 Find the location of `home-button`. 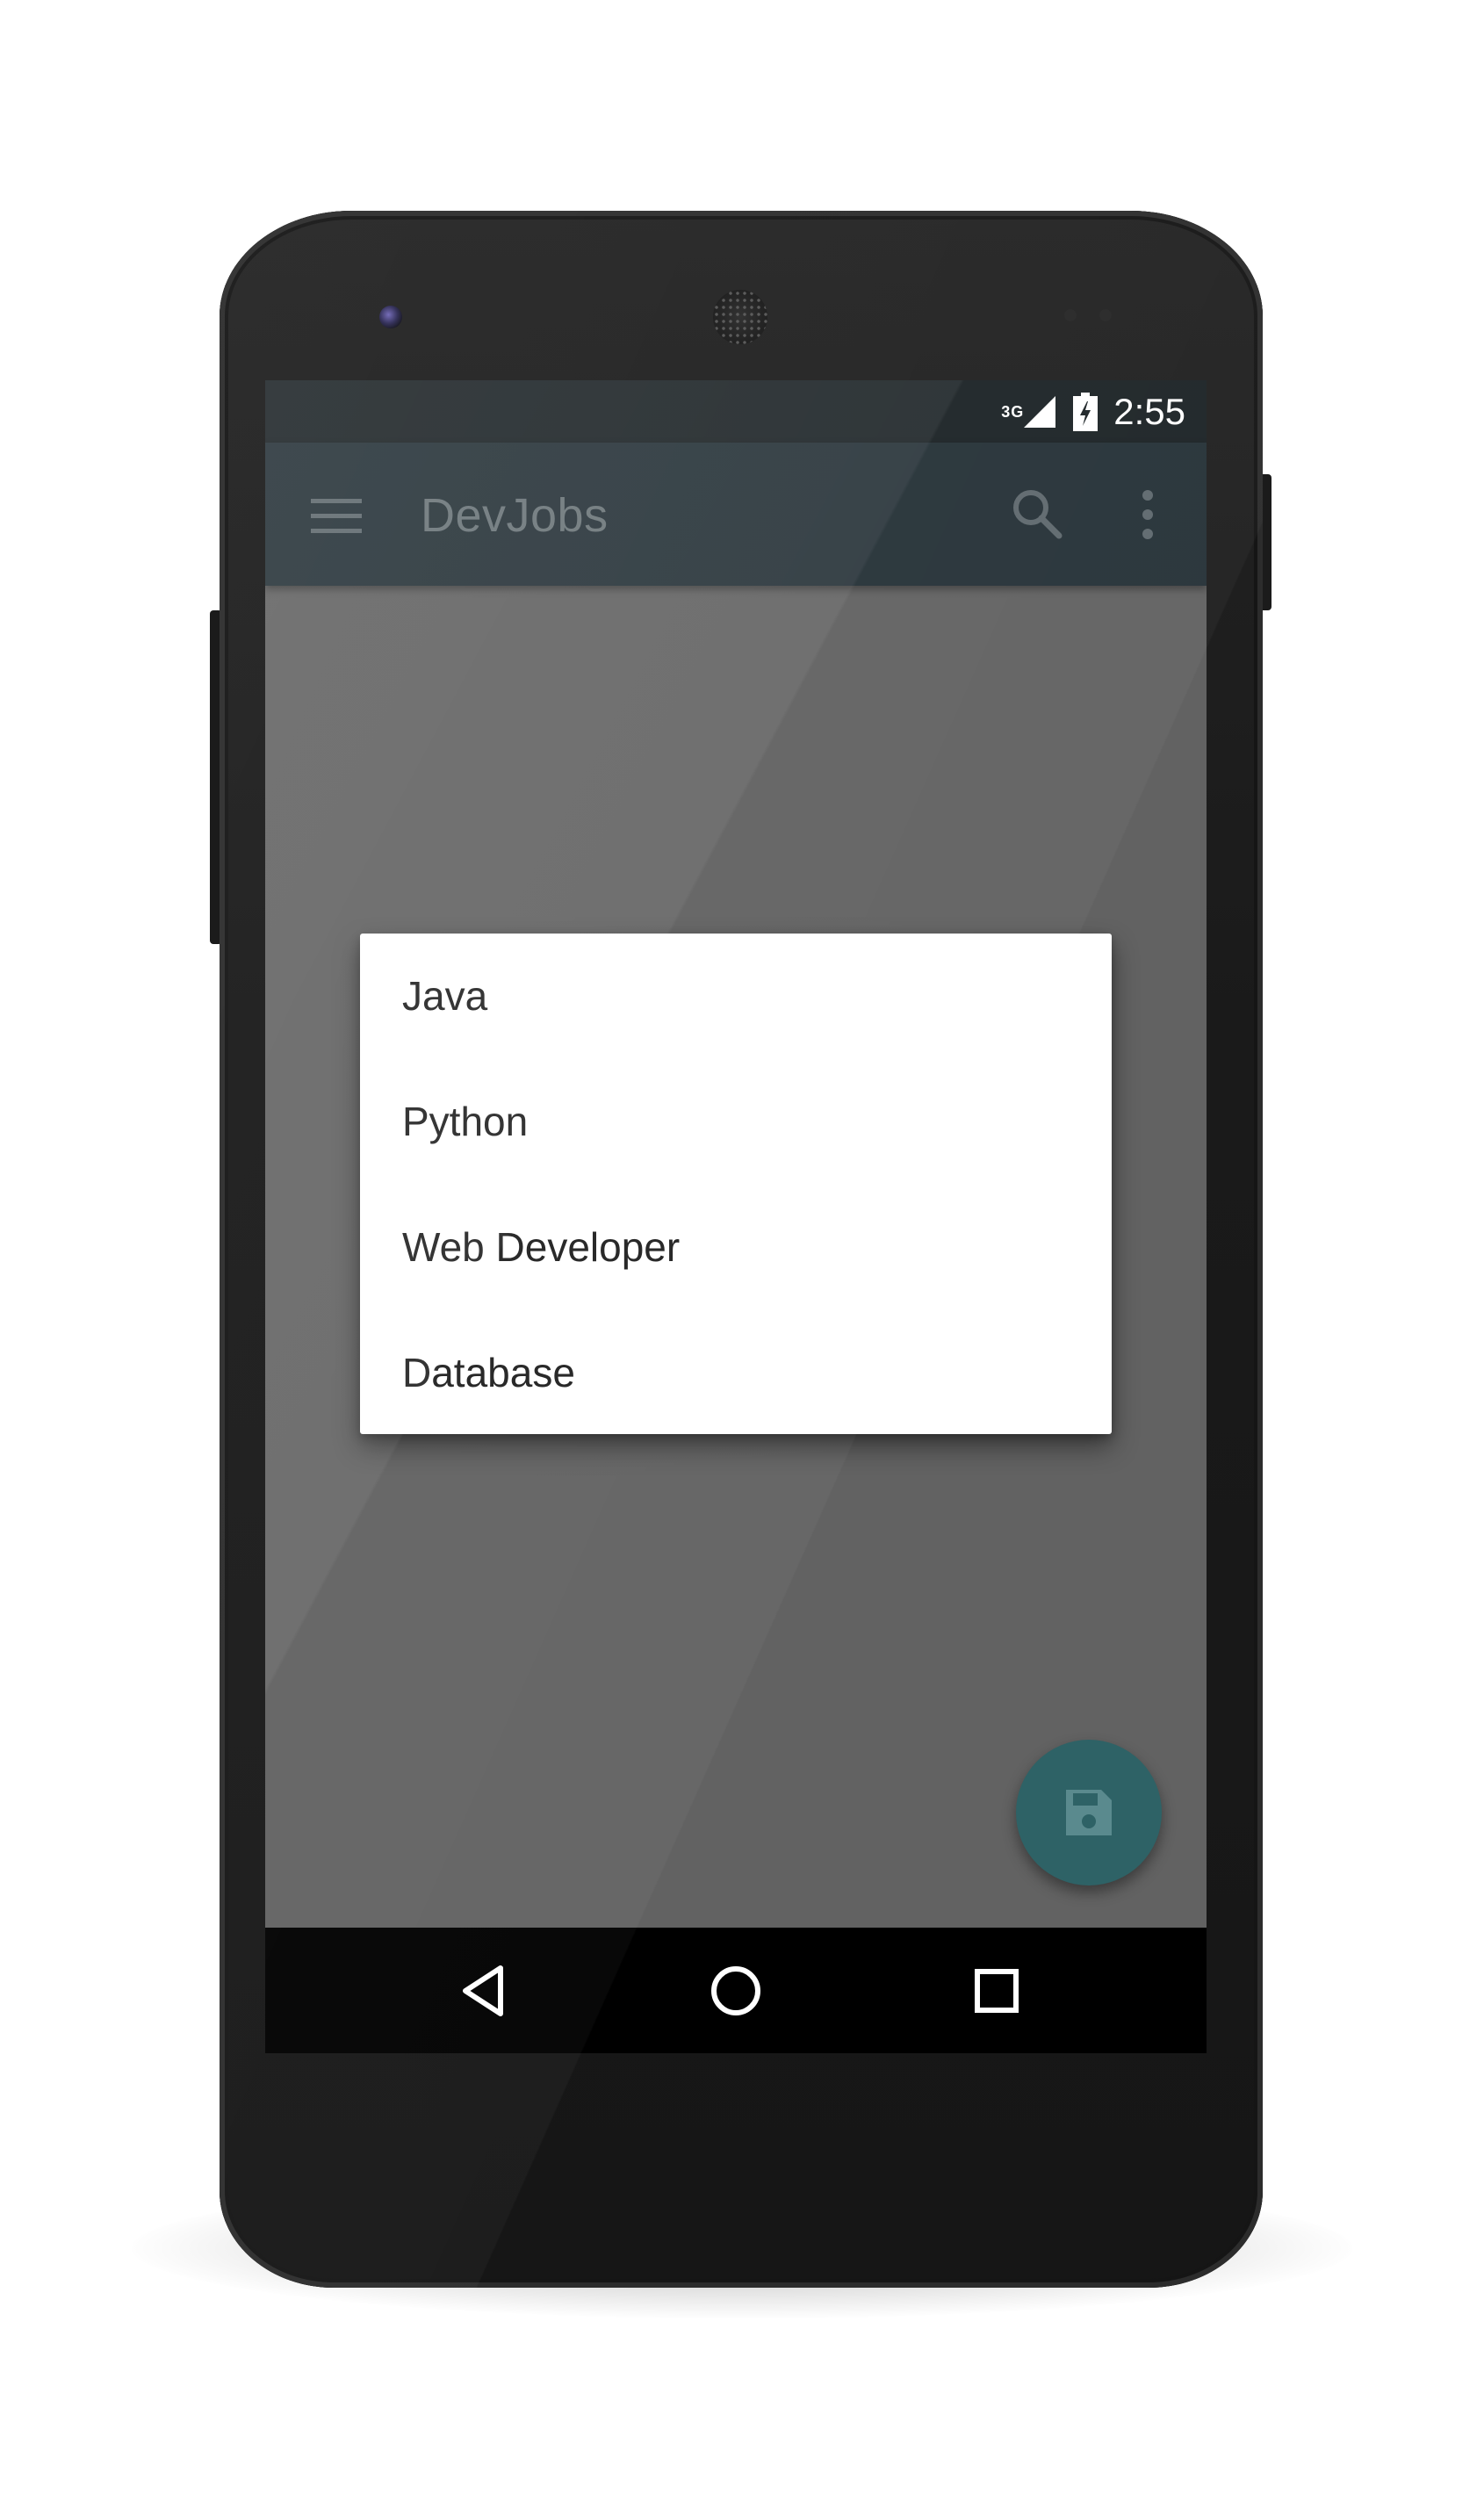

home-button is located at coordinates (735, 1990).